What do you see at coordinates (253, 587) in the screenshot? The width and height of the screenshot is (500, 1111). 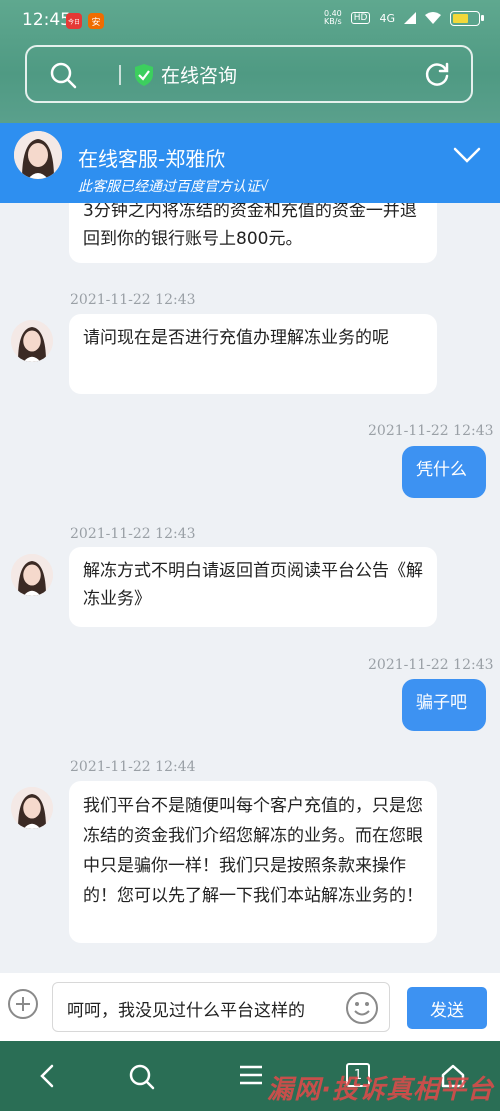 I see `agent-message-bubble: 解冻方式不明白请返回首页阅读平台公告《解冻业务》` at bounding box center [253, 587].